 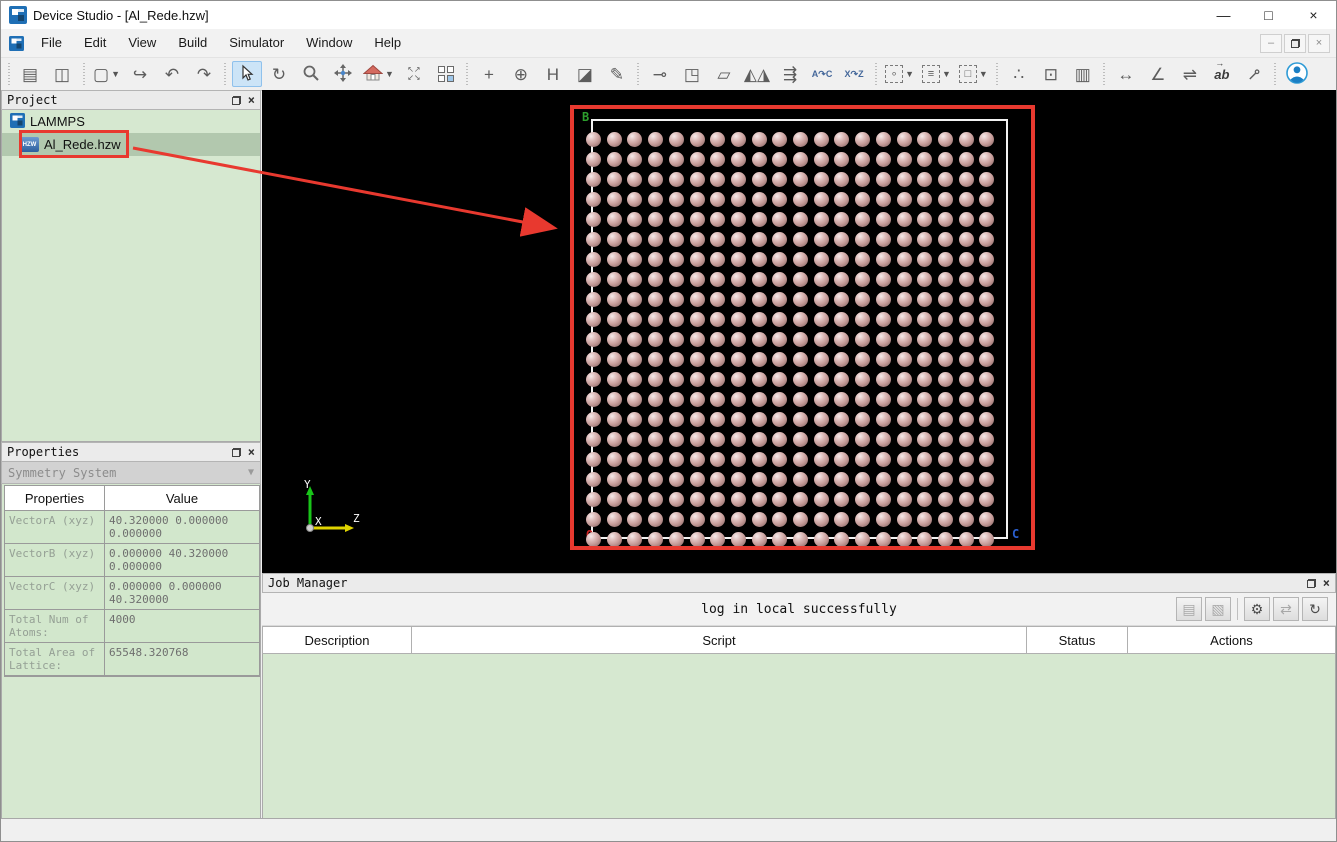 What do you see at coordinates (1319, 43) in the screenshot?
I see `mdi-close-button: ×` at bounding box center [1319, 43].